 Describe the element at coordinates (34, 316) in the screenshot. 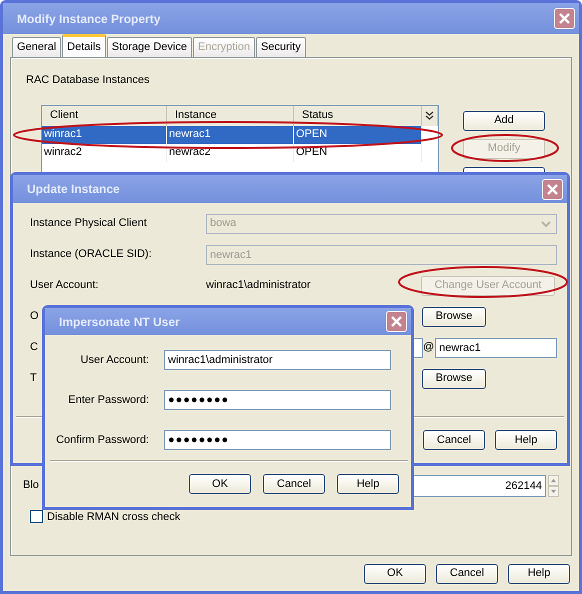

I see `field-label: O` at that location.